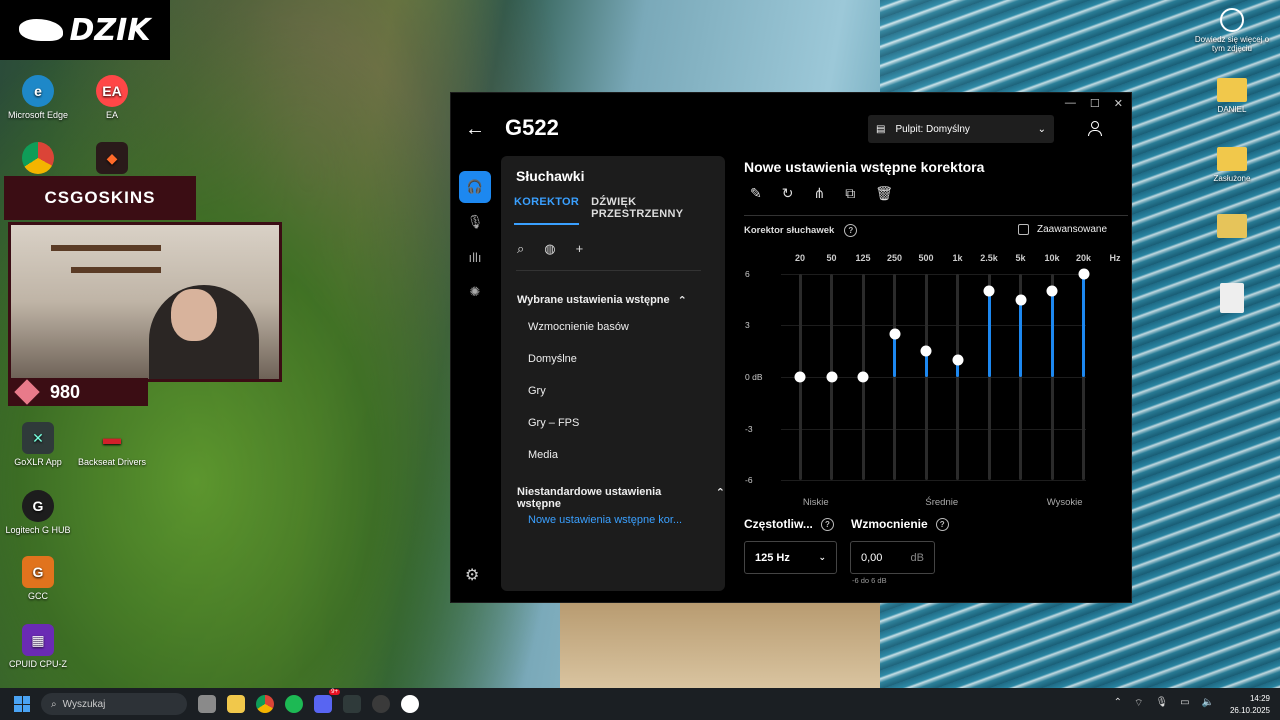 This screenshot has height=720, width=1280. Describe the element at coordinates (475, 292) in the screenshot. I see `lighting-icon: ✺` at that location.